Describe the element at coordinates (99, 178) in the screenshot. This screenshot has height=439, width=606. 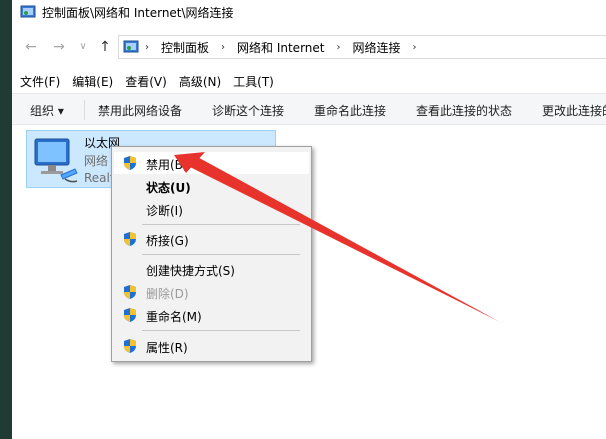
I see `adapter-device: Realt` at that location.